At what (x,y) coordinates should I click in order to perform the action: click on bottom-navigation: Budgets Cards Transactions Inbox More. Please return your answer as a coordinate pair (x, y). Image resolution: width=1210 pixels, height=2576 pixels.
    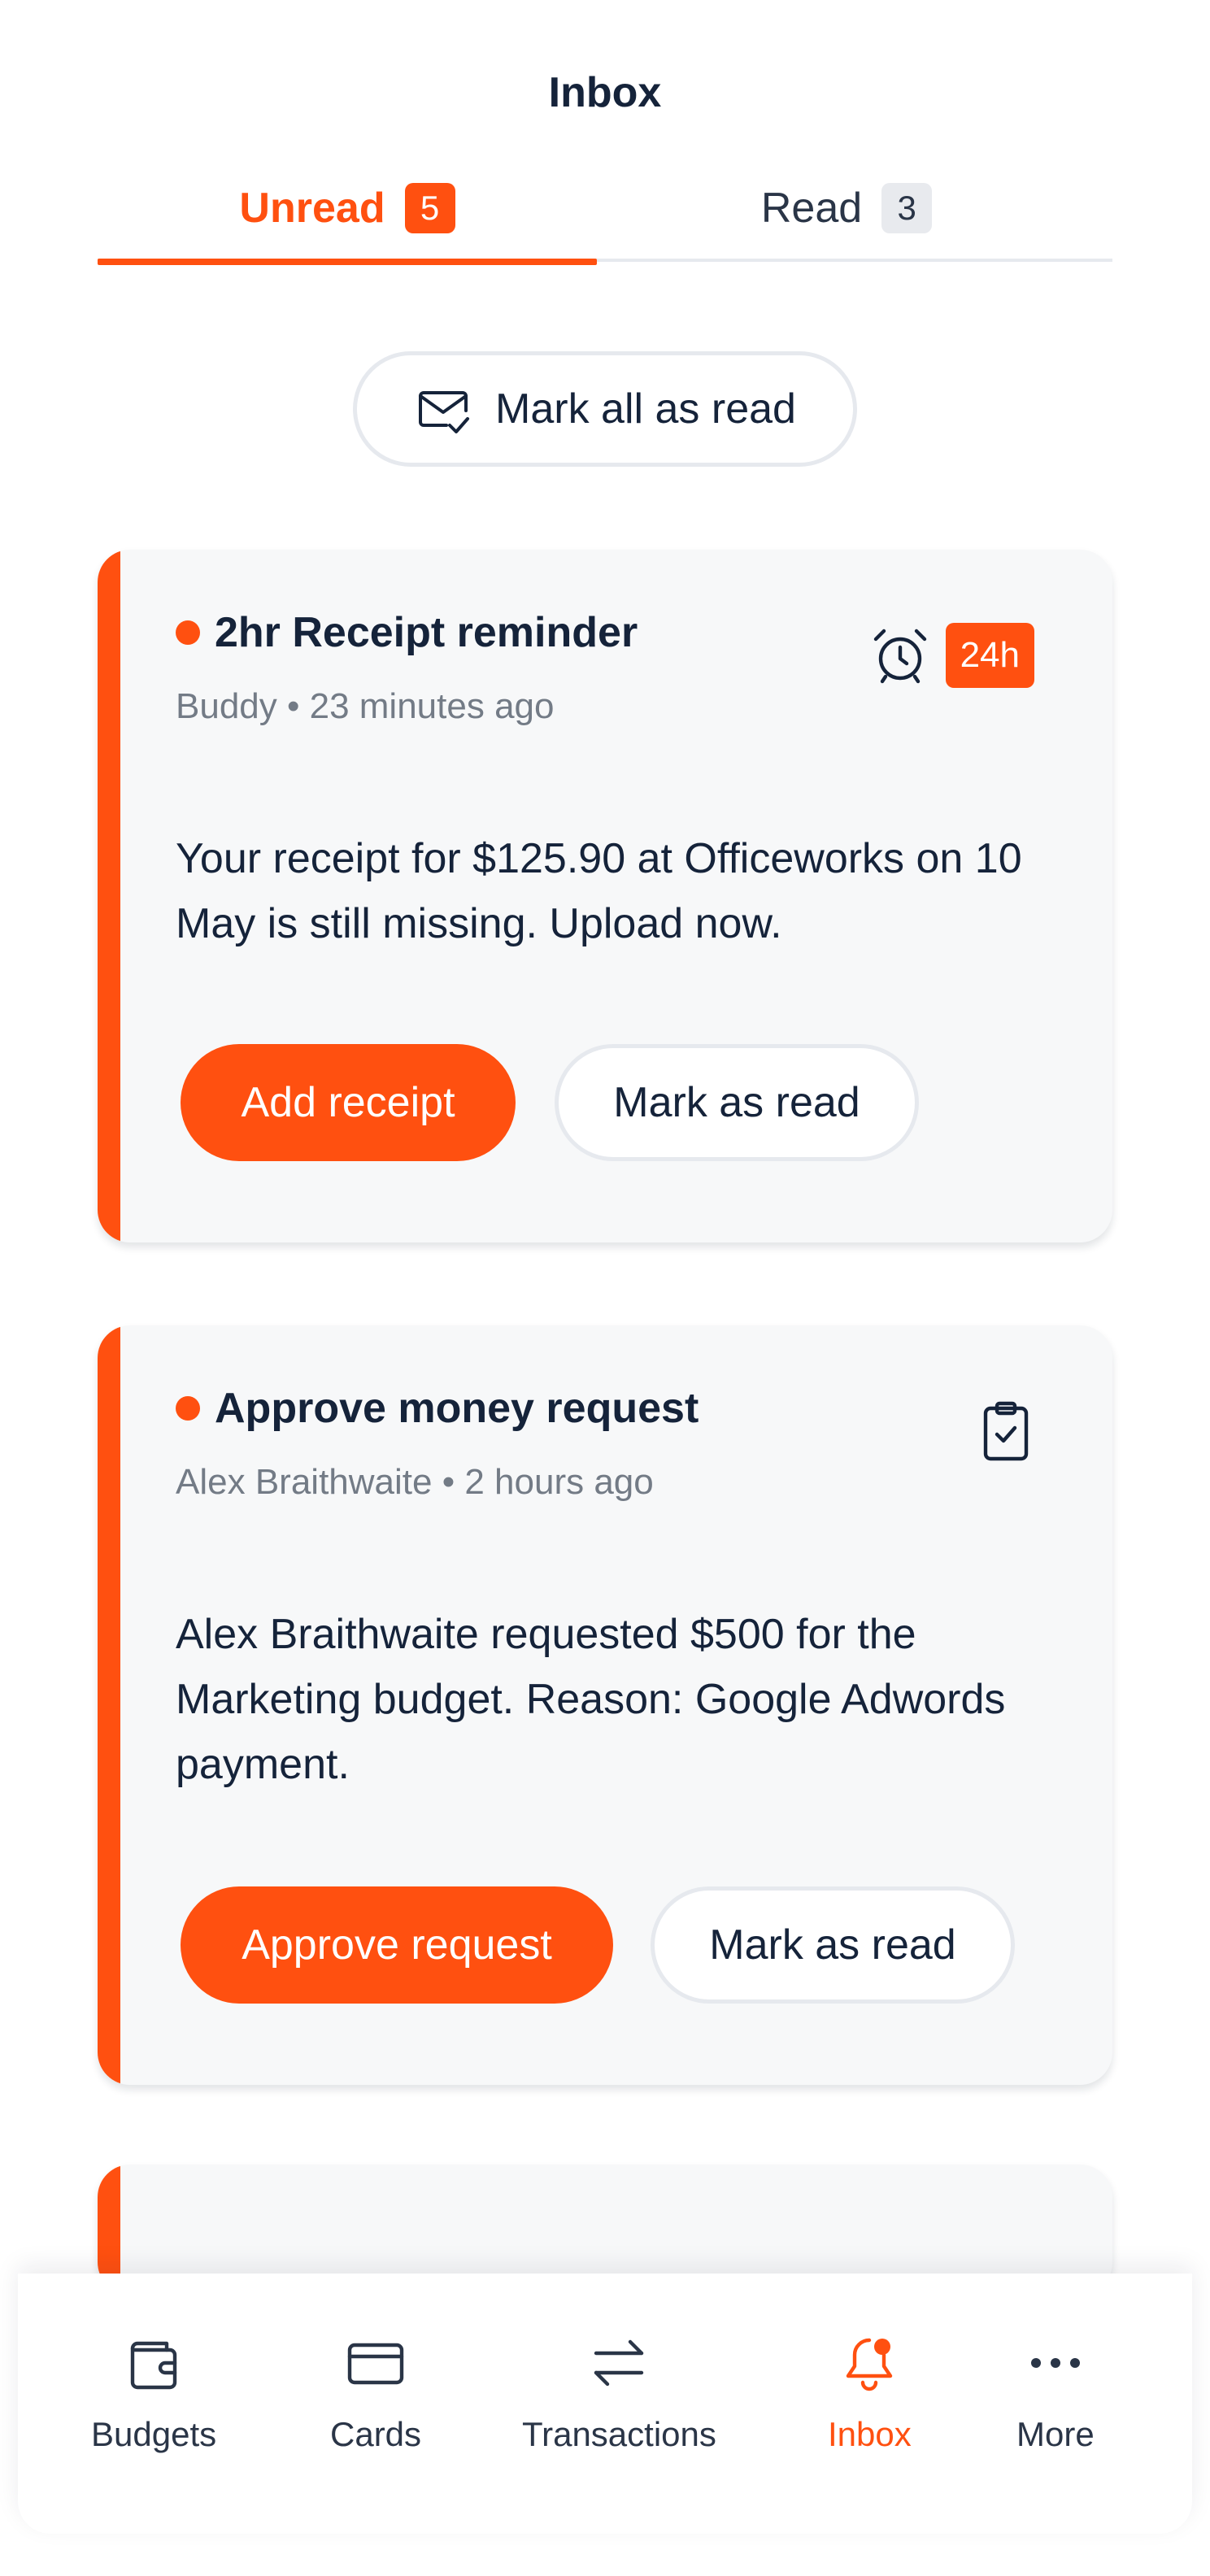
    Looking at the image, I should click on (605, 2404).